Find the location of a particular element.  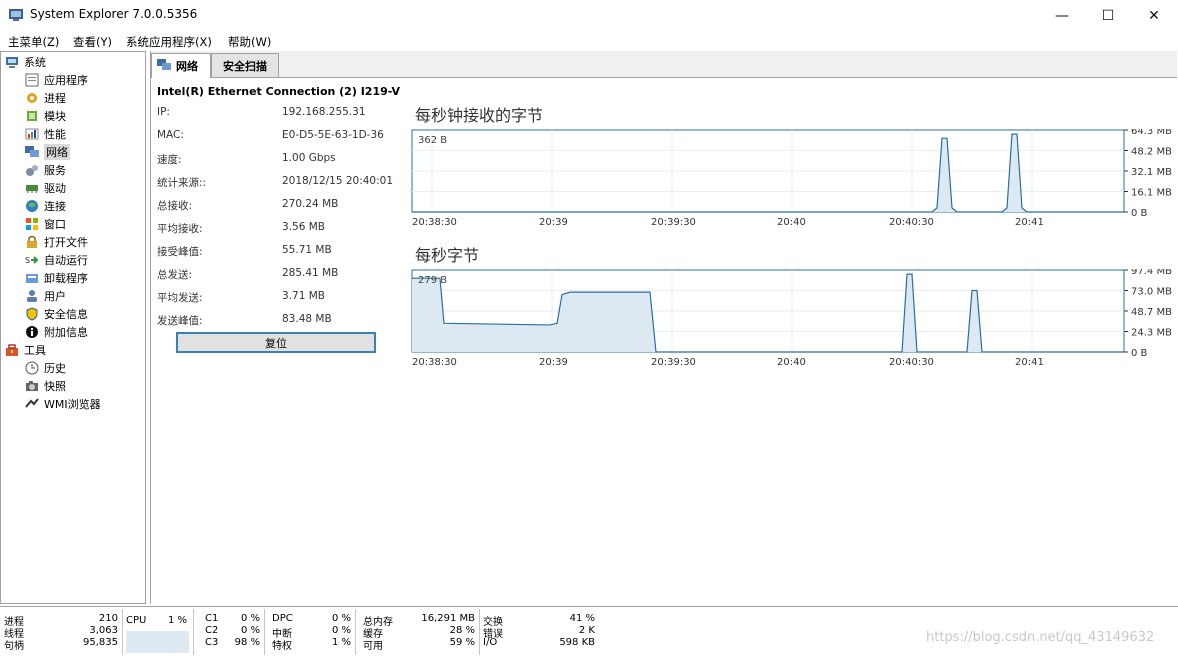

tree-item-network: 网络 is located at coordinates (47, 152).